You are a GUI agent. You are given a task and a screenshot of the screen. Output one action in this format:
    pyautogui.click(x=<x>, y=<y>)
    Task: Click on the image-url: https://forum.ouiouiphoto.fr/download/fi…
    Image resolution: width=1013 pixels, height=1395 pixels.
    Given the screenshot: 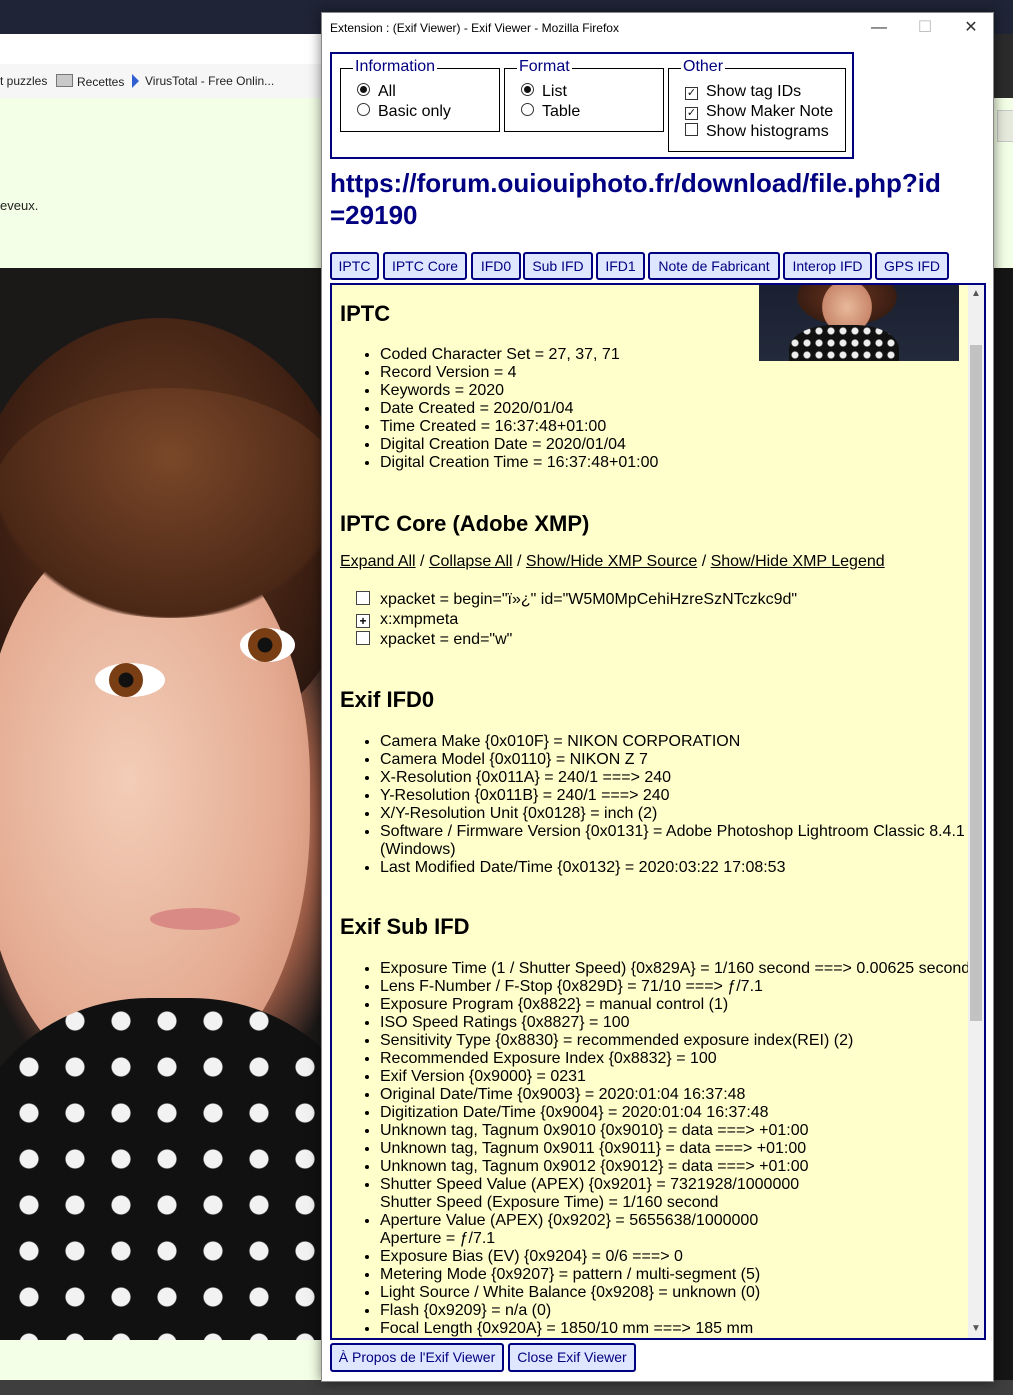 What is the action you would take?
    pyautogui.click(x=635, y=199)
    